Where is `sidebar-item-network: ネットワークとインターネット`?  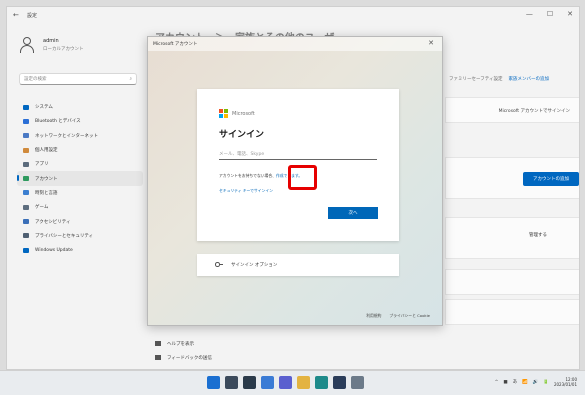
sidebar-item-network: ネットワークとインターネット is located at coordinates (80, 136).